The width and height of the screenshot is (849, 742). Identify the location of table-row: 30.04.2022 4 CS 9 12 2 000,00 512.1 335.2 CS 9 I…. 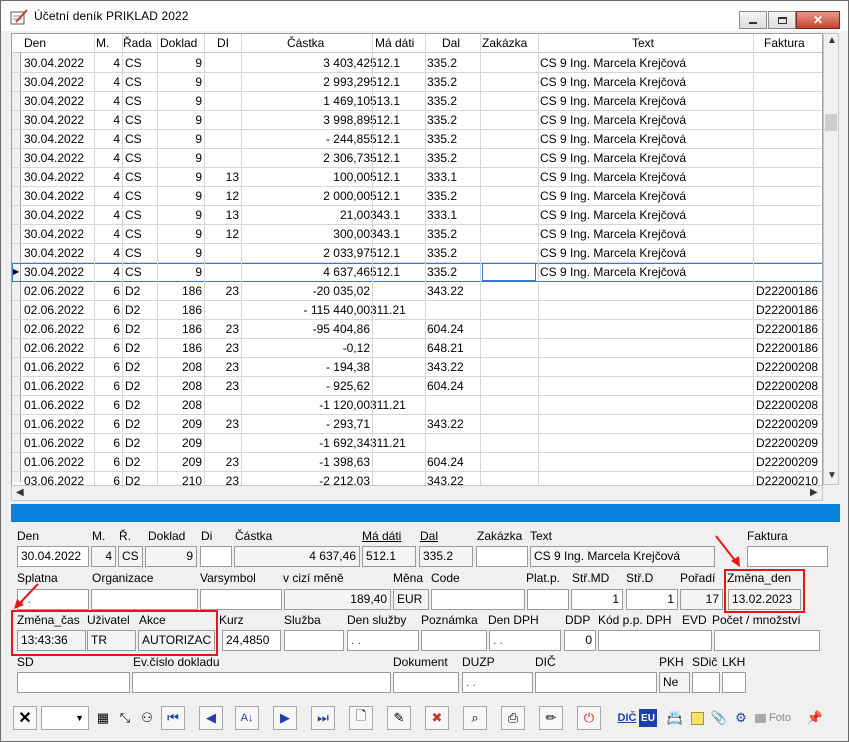
(417, 196).